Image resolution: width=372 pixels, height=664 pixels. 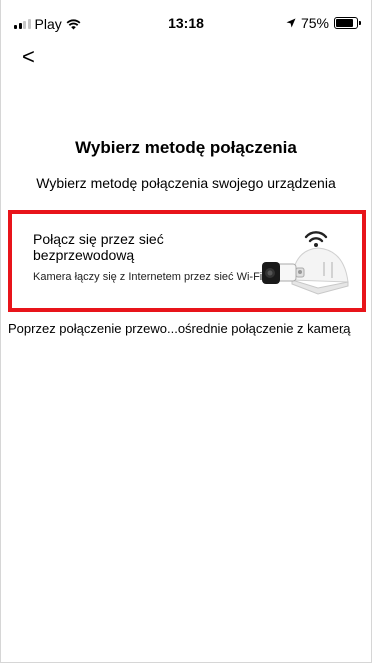 I want to click on status-right: 75%, so click(x=323, y=23).